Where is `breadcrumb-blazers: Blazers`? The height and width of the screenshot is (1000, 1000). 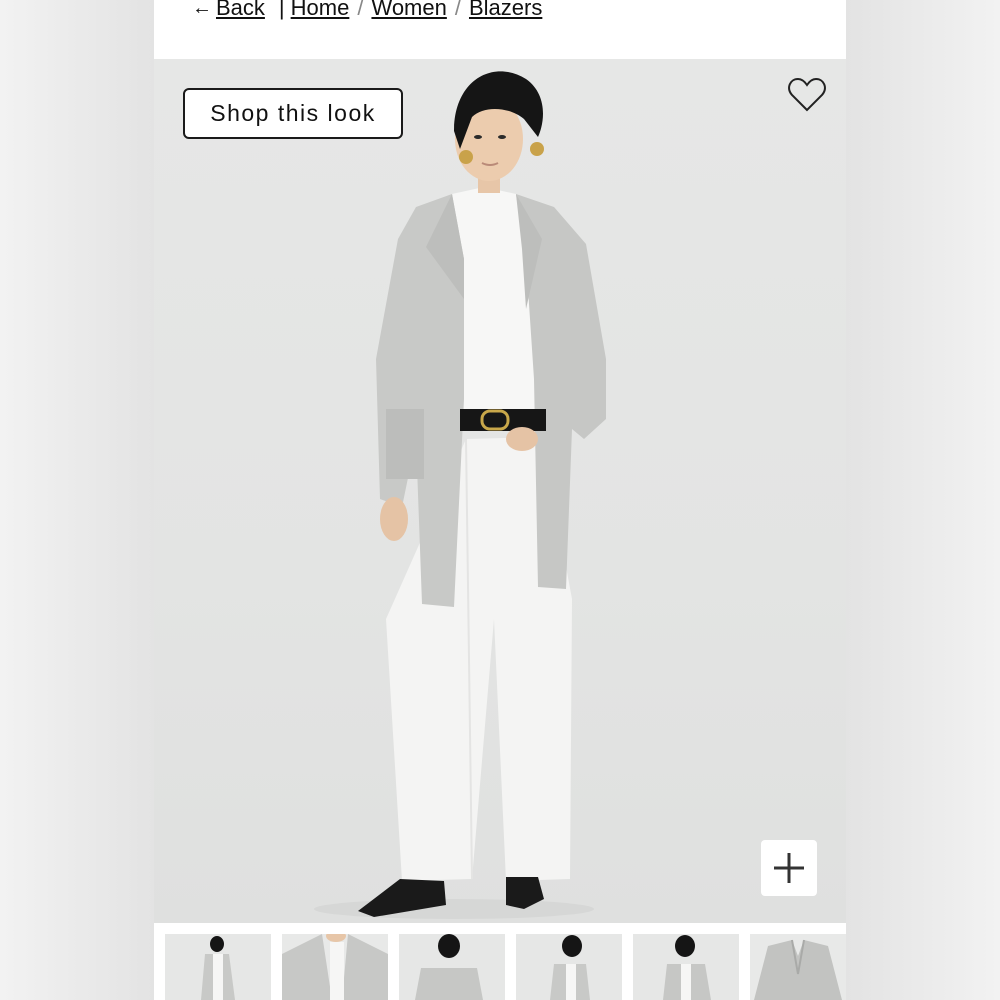
breadcrumb-blazers: Blazers is located at coordinates (505, 10).